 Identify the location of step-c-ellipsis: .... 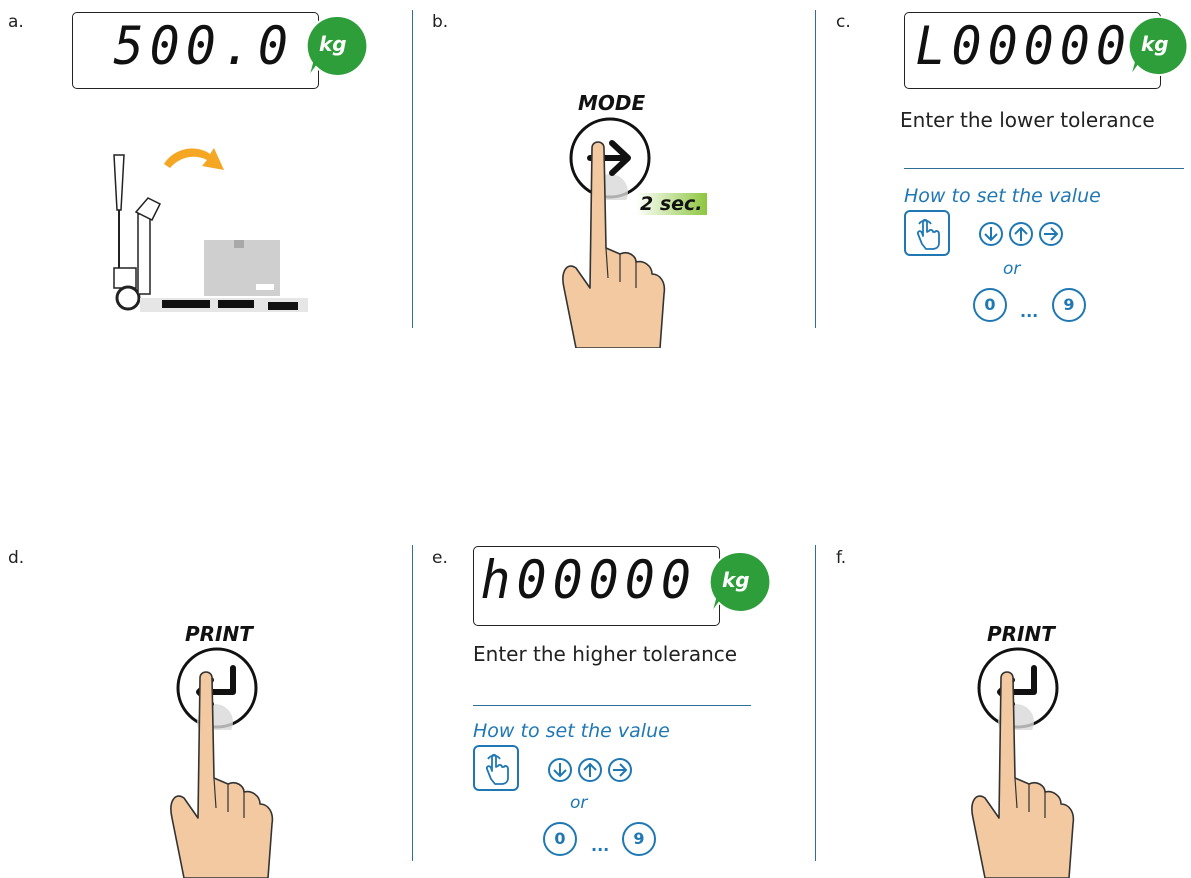
(1029, 311).